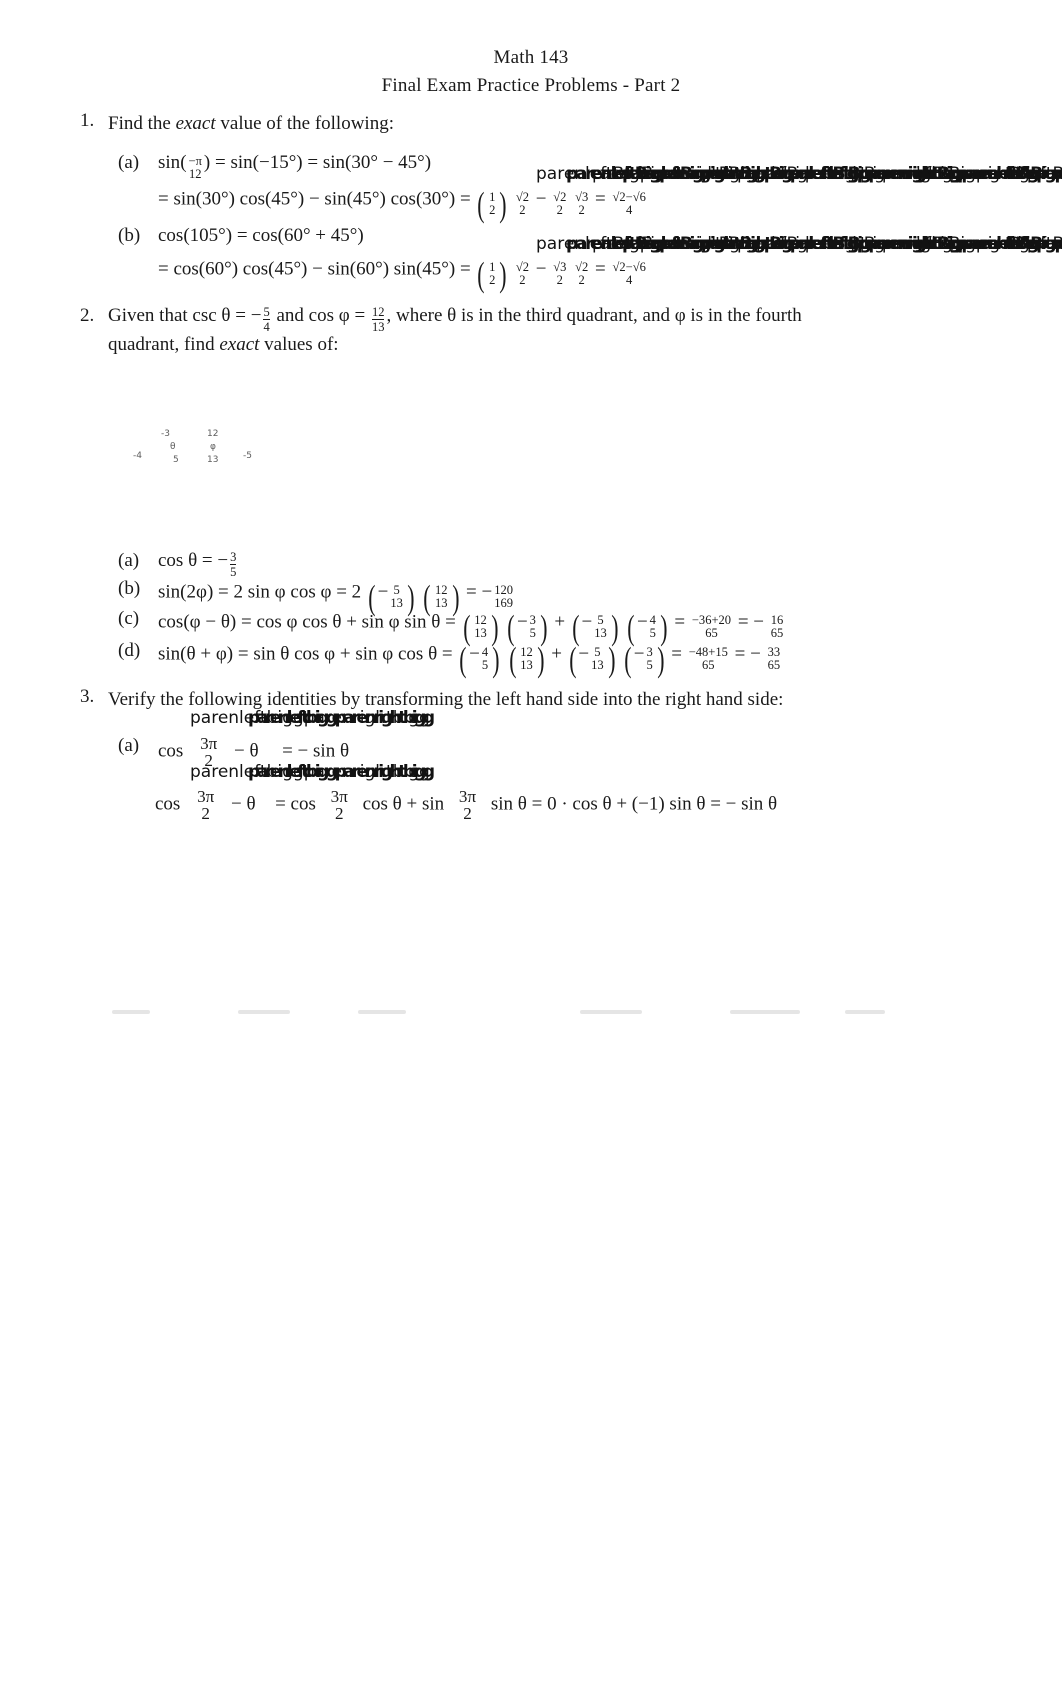 This screenshot has height=1686, width=1062. Describe the element at coordinates (87, 696) in the screenshot. I see `problem-3-number: 3.` at that location.